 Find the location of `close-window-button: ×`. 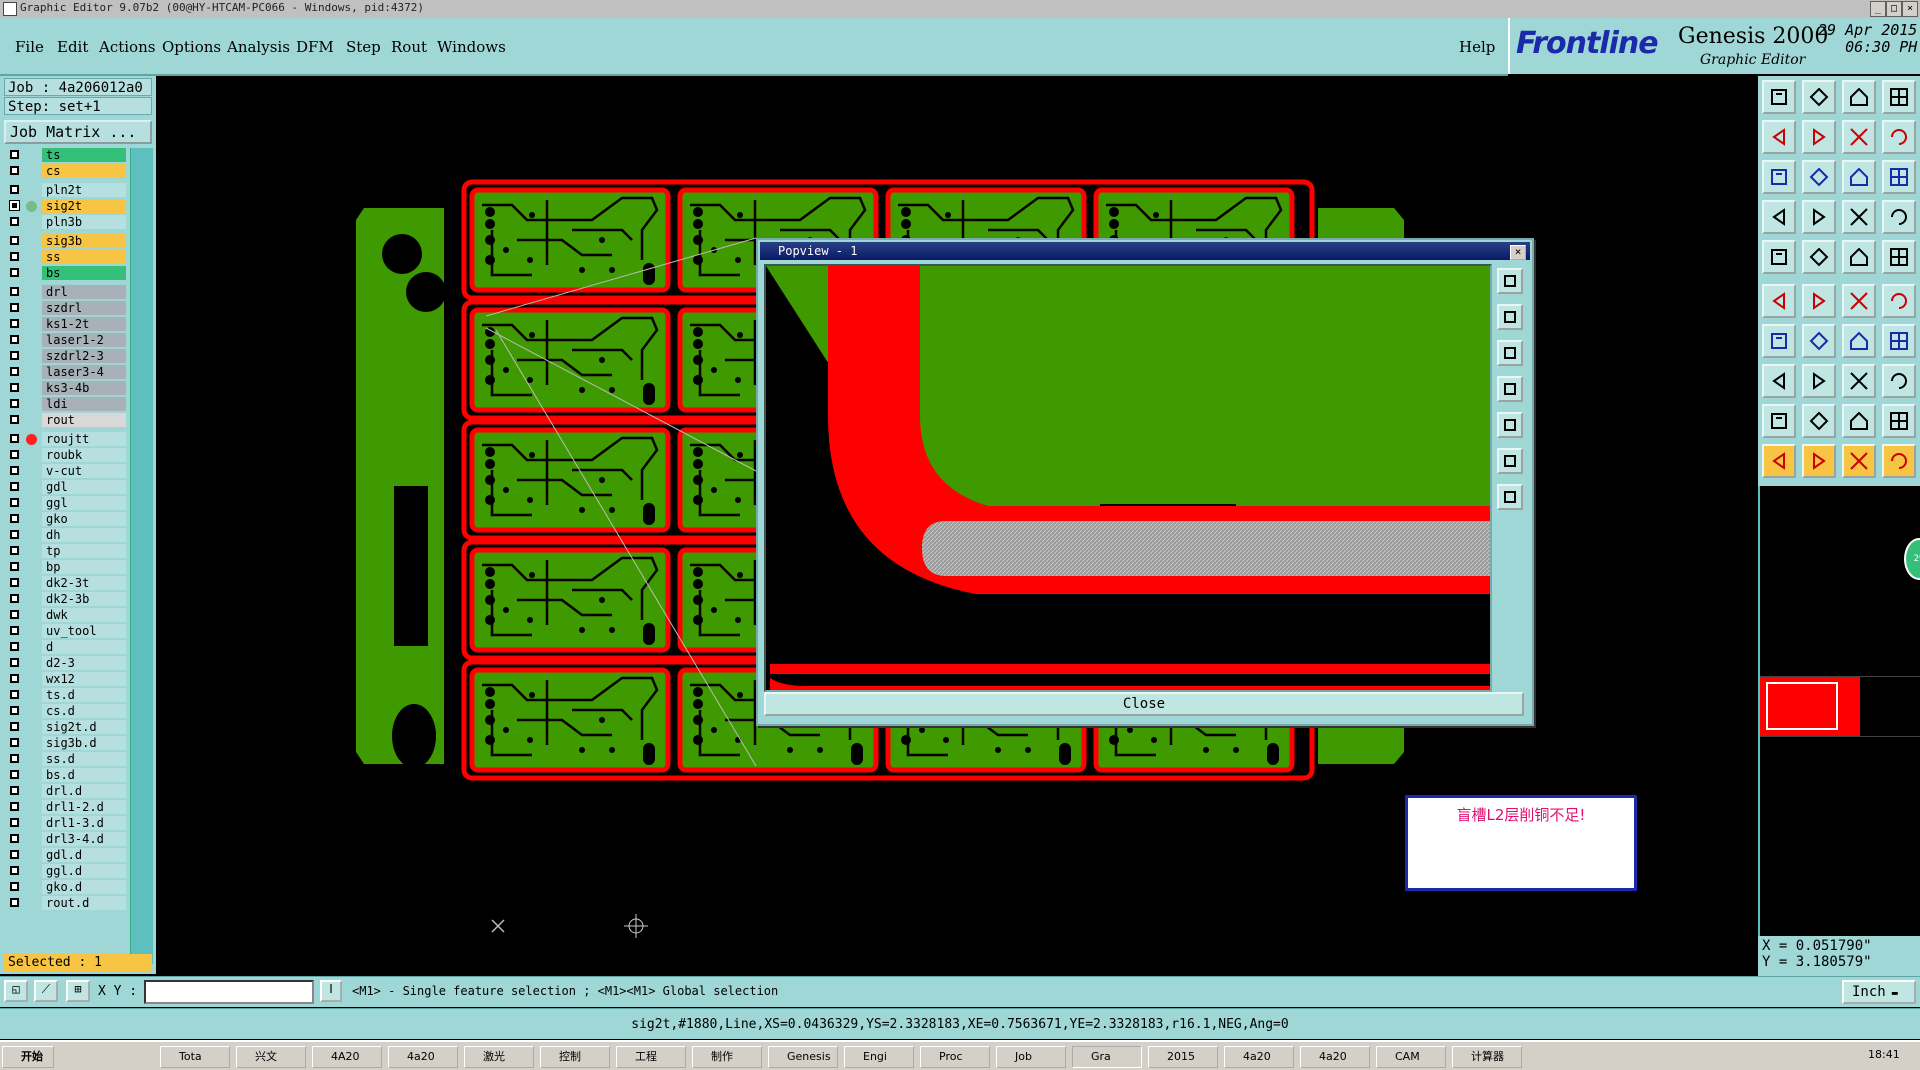

close-window-button: × is located at coordinates (1910, 9).